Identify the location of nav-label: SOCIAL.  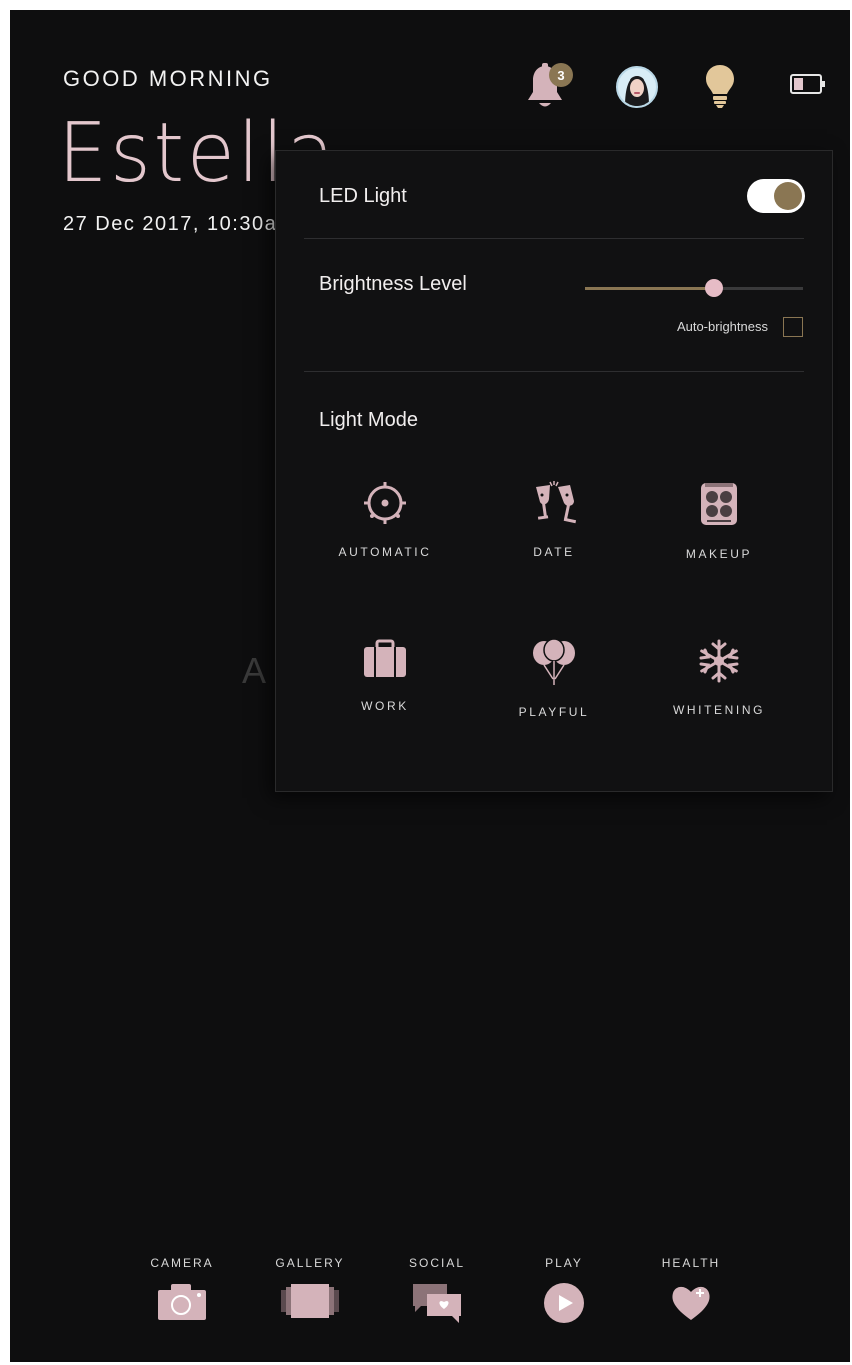
(436, 1263).